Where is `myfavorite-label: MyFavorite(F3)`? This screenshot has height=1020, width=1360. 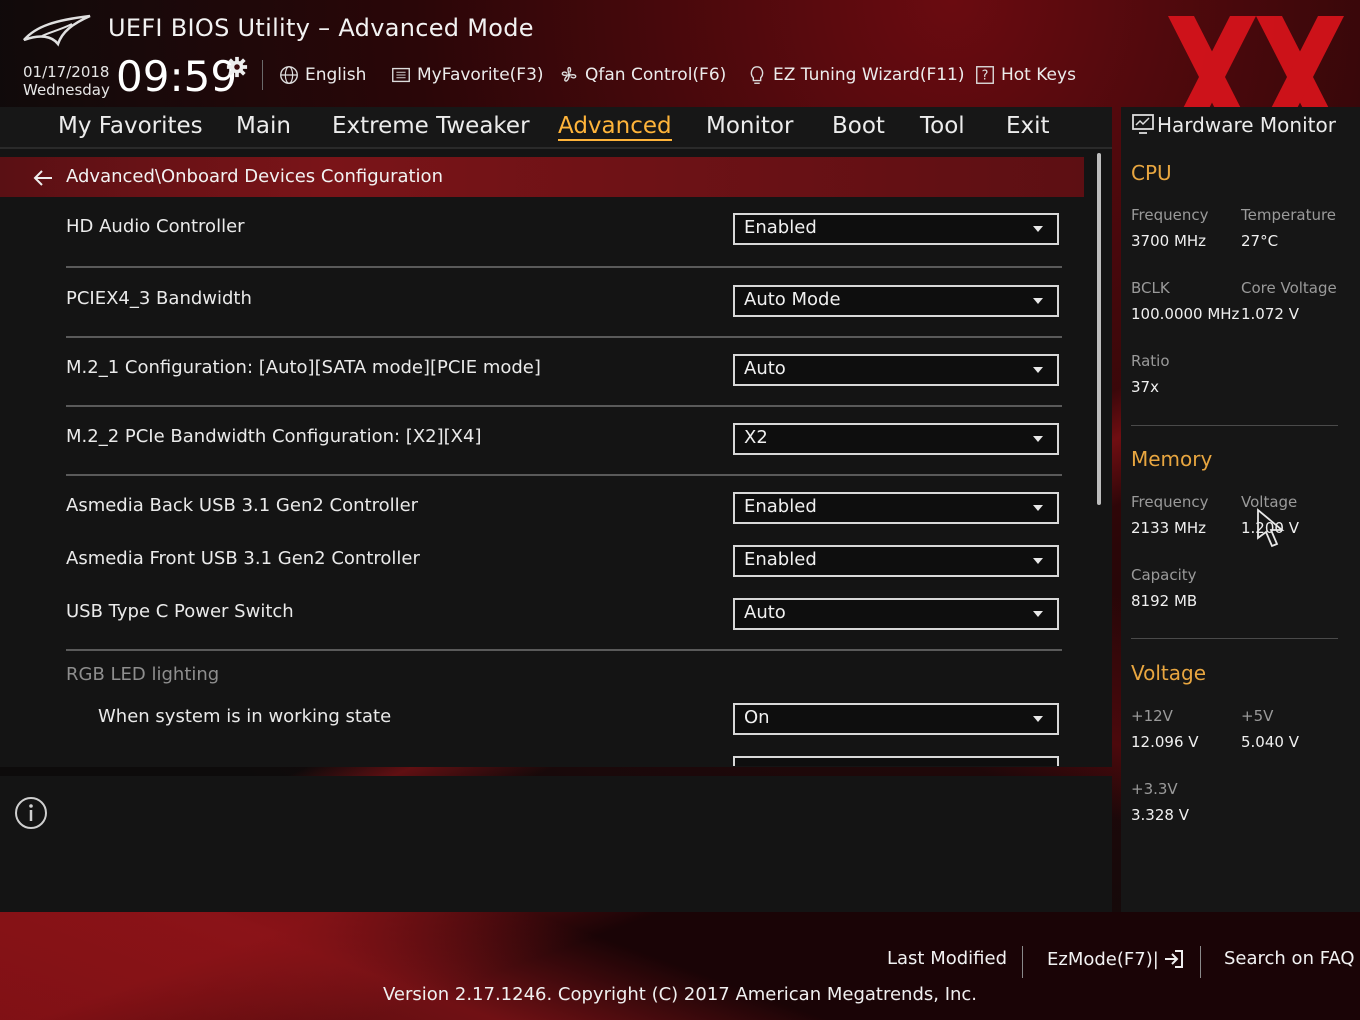 myfavorite-label: MyFavorite(F3) is located at coordinates (480, 75).